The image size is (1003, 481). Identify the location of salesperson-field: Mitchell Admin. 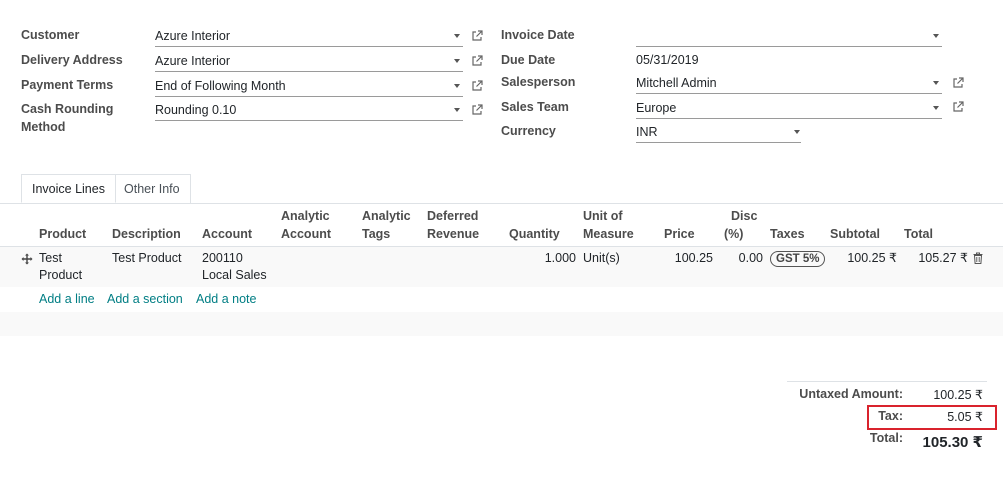
(789, 83).